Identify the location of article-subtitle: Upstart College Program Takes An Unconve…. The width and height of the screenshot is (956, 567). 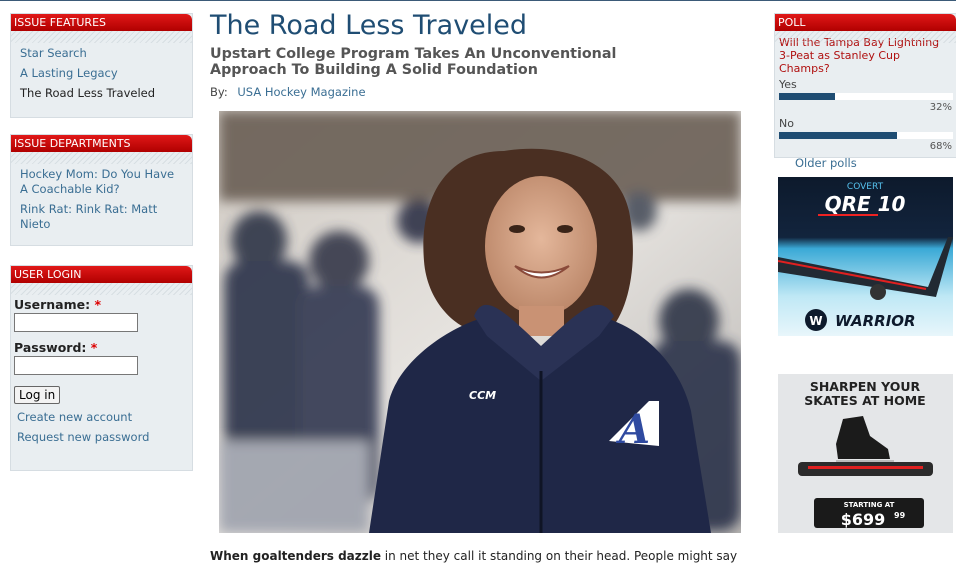
(413, 62).